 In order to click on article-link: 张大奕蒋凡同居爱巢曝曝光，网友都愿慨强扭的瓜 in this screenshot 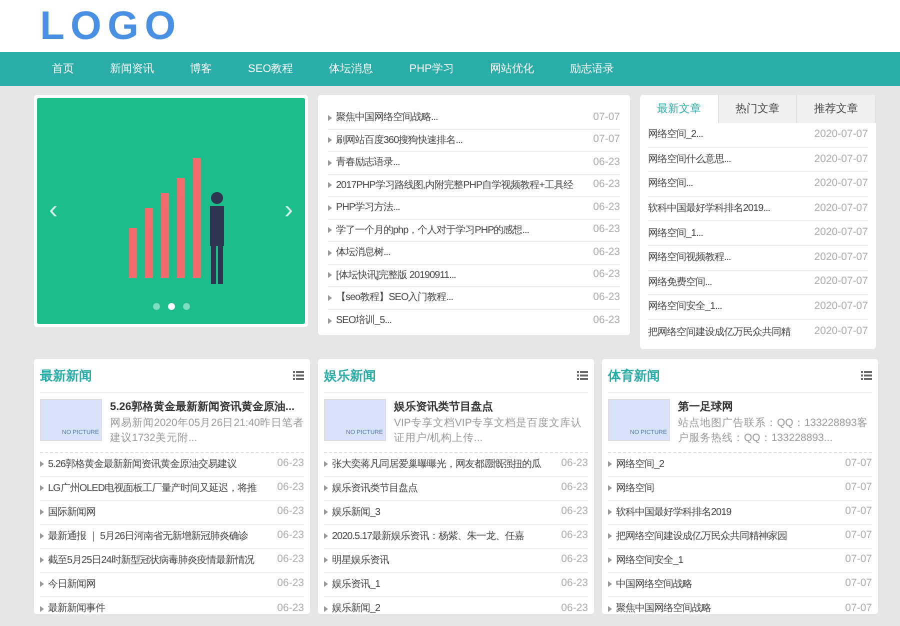, I will do `click(436, 464)`.